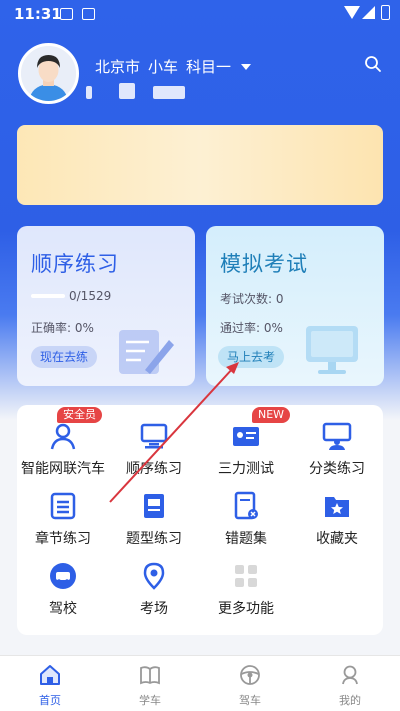 The width and height of the screenshot is (400, 711). I want to click on grid-item-three-ability: NEW 三力测试, so click(246, 442).